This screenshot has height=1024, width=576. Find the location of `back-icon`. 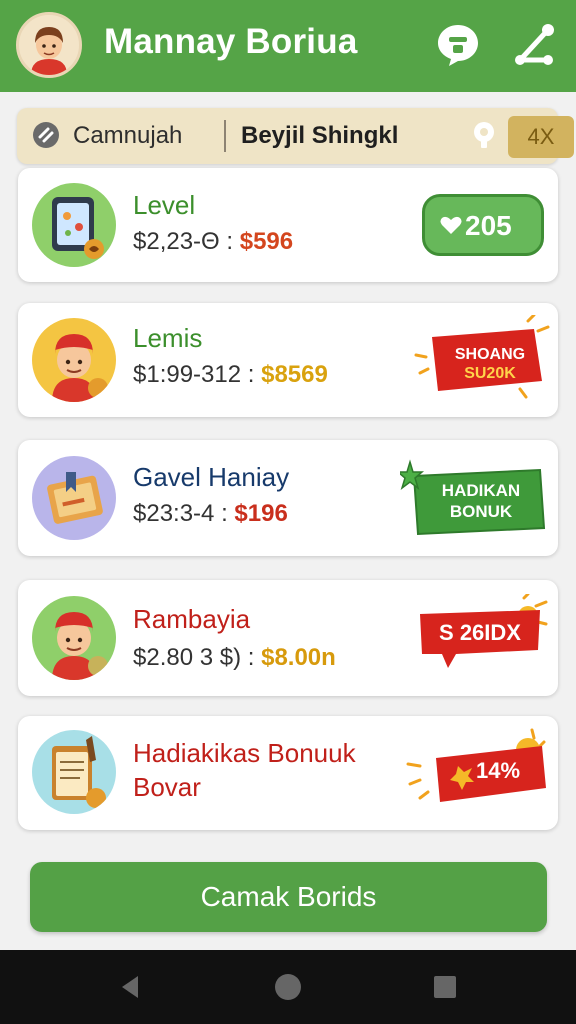

back-icon is located at coordinates (131, 987).